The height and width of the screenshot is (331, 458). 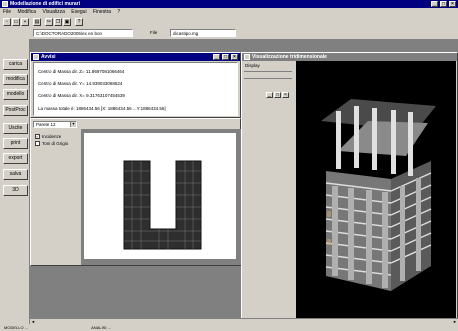 I want to click on menu-visualizza: Visualizza, so click(x=53, y=12).